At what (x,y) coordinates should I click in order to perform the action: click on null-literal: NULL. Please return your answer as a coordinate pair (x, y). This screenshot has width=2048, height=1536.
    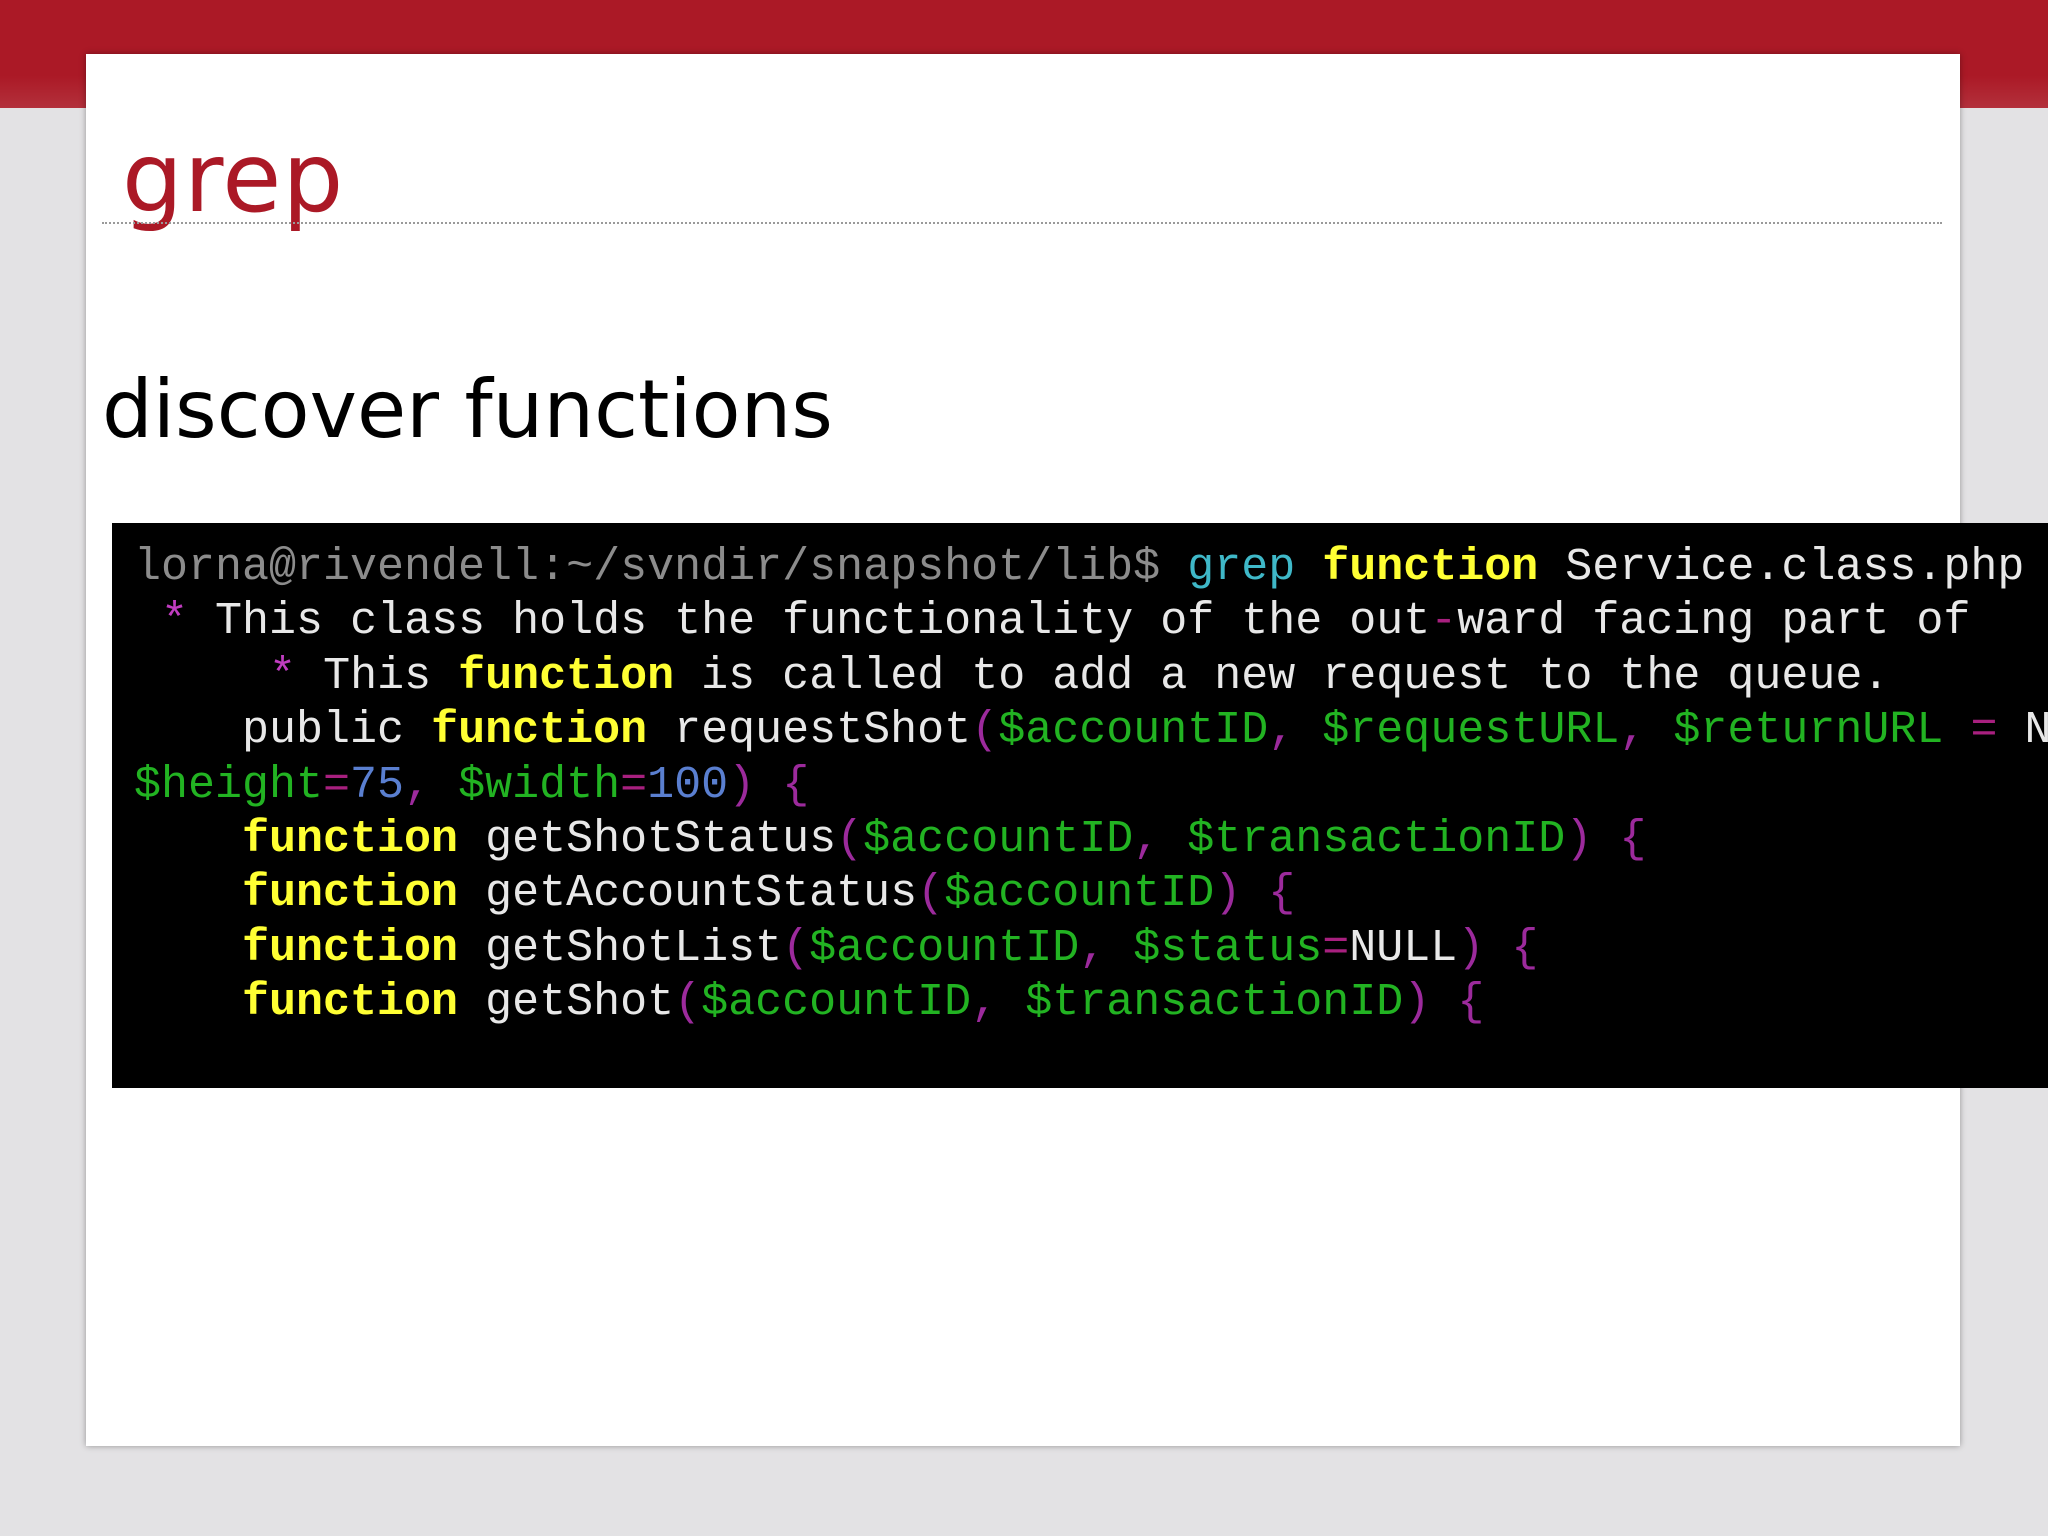
    Looking at the image, I should click on (1403, 948).